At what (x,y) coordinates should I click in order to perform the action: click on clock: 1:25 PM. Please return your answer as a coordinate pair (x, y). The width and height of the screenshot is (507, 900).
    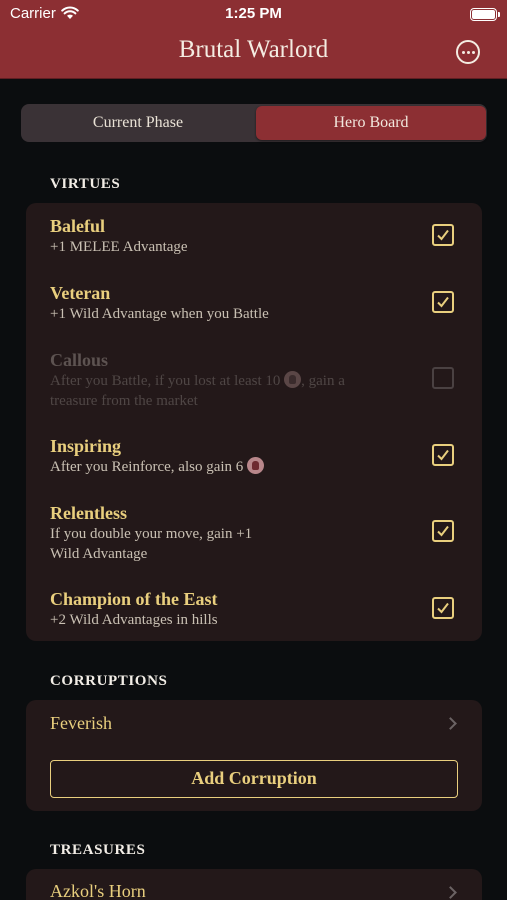
    Looking at the image, I should click on (253, 13).